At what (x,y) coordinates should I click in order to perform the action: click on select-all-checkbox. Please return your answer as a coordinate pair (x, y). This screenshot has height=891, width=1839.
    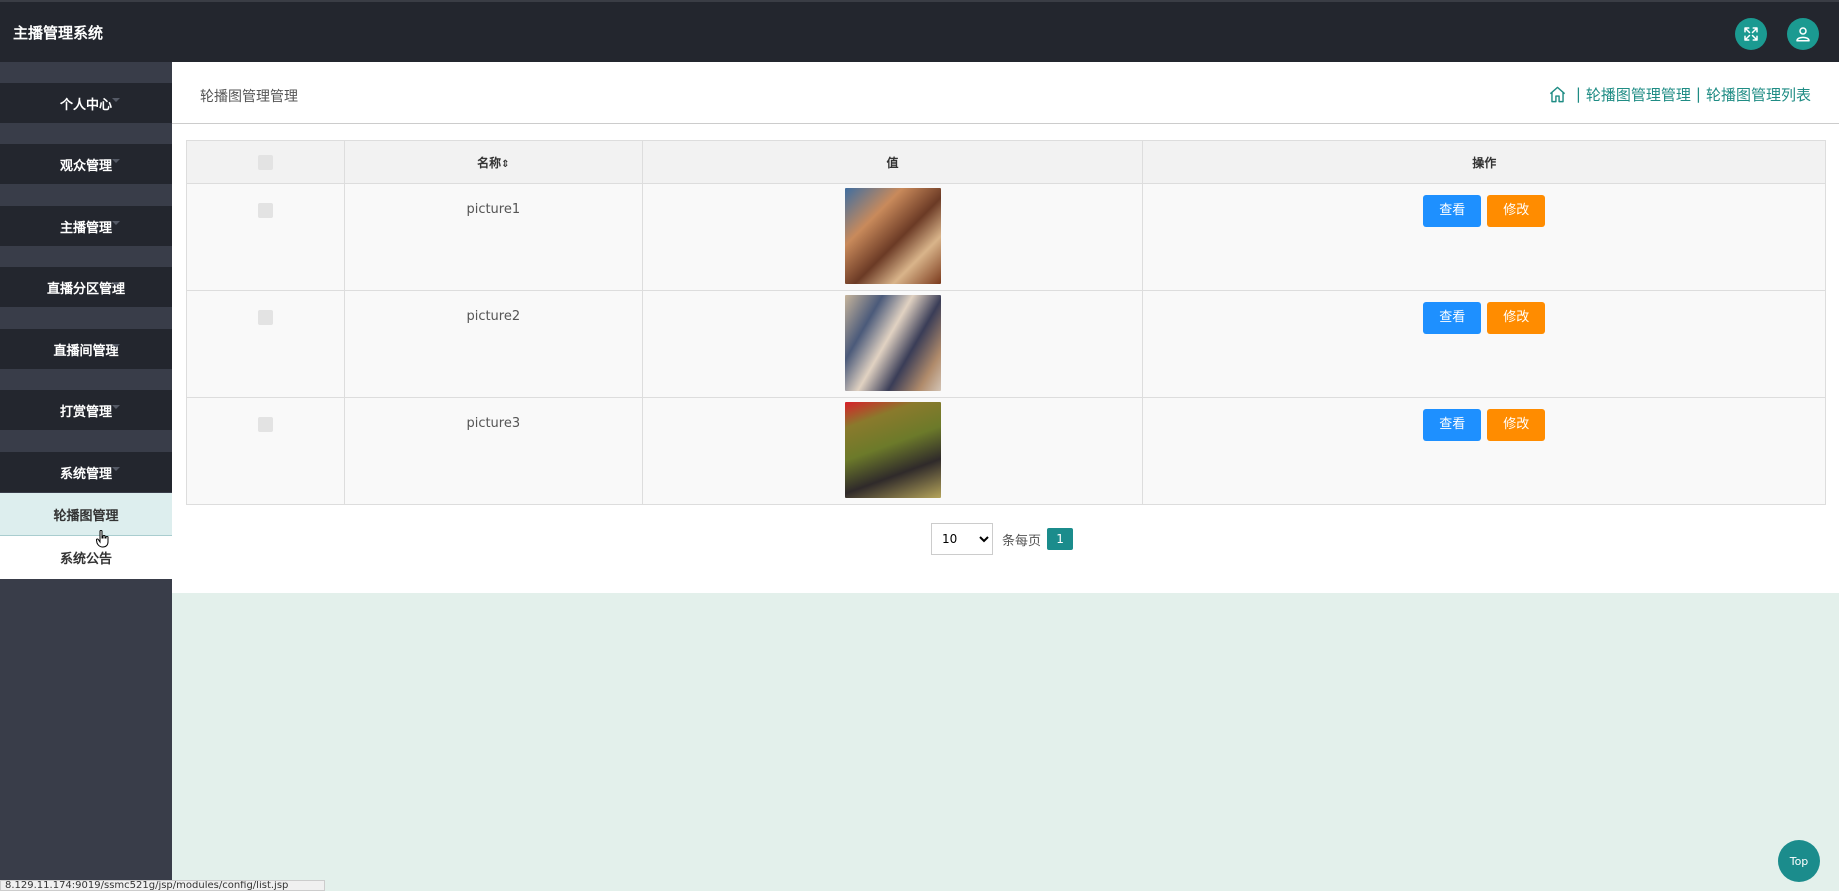
    Looking at the image, I should click on (265, 162).